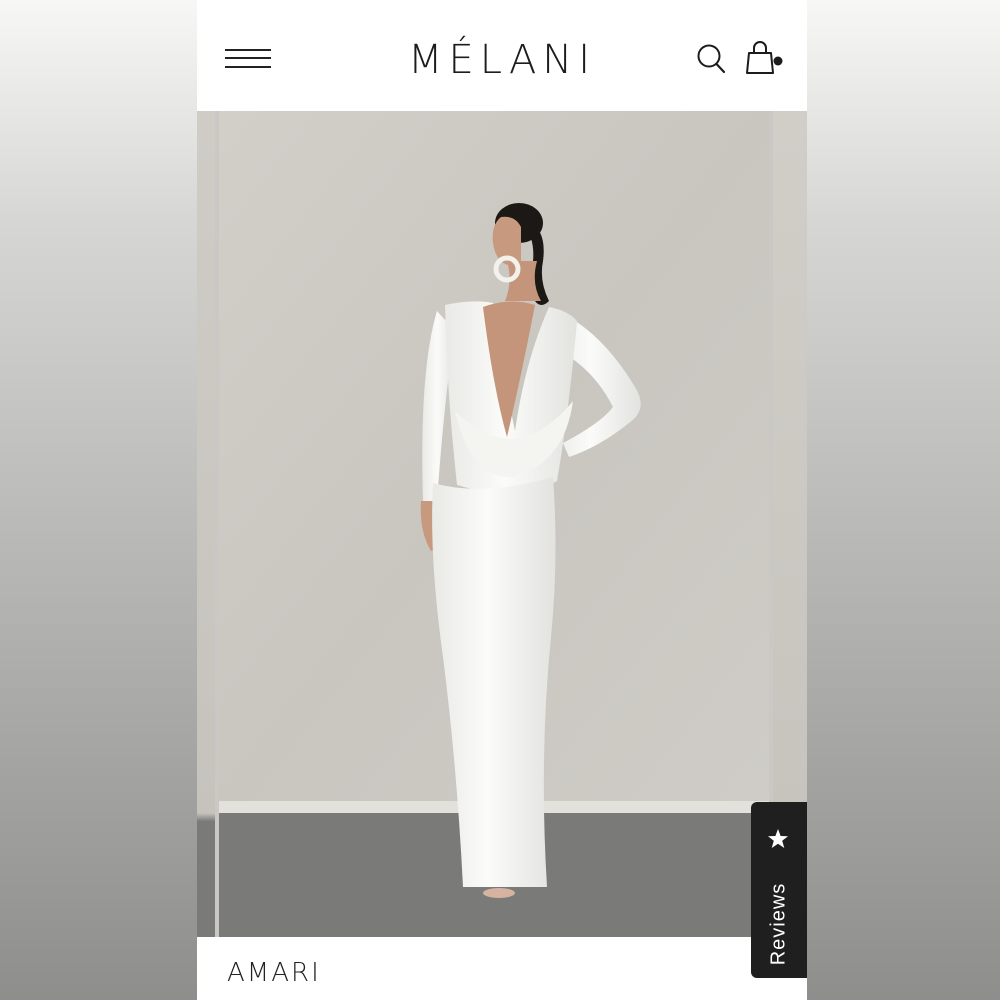 This screenshot has height=1000, width=1000. What do you see at coordinates (778, 924) in the screenshot?
I see `reviews-tab-label: Reviews` at bounding box center [778, 924].